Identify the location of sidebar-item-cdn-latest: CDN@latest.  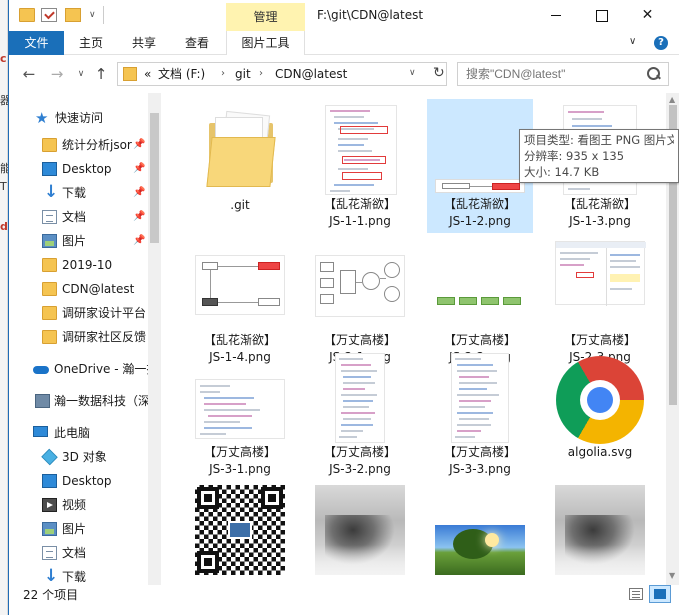
(78, 289).